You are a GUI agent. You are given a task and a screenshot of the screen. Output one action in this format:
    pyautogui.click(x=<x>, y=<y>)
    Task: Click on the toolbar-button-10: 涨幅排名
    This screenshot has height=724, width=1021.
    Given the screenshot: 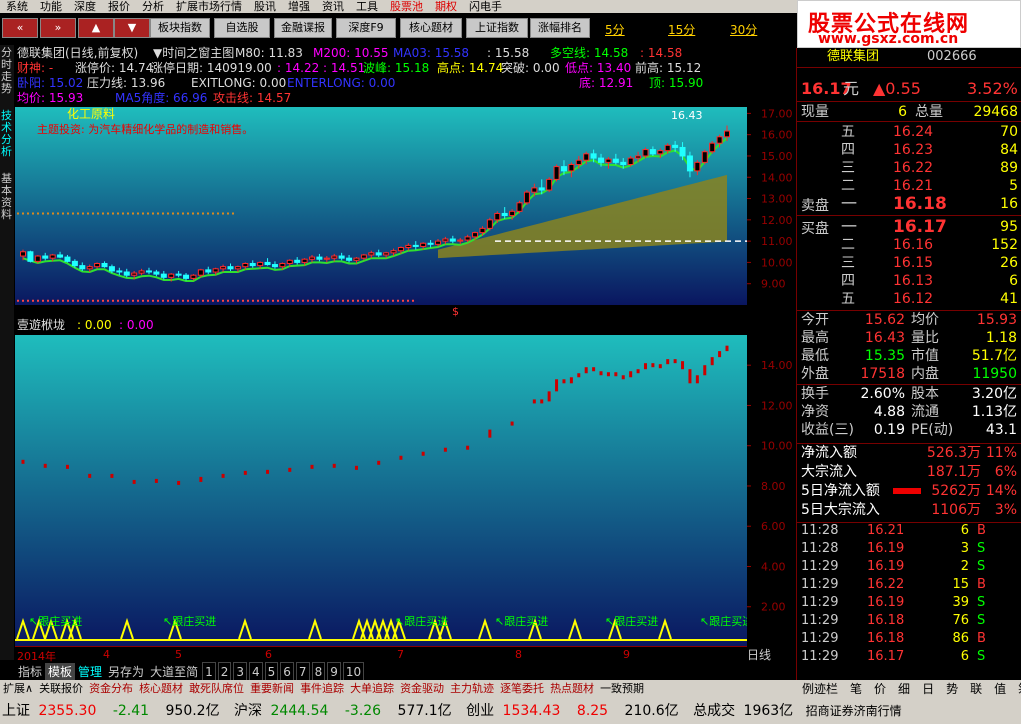 What is the action you would take?
    pyautogui.click(x=560, y=28)
    